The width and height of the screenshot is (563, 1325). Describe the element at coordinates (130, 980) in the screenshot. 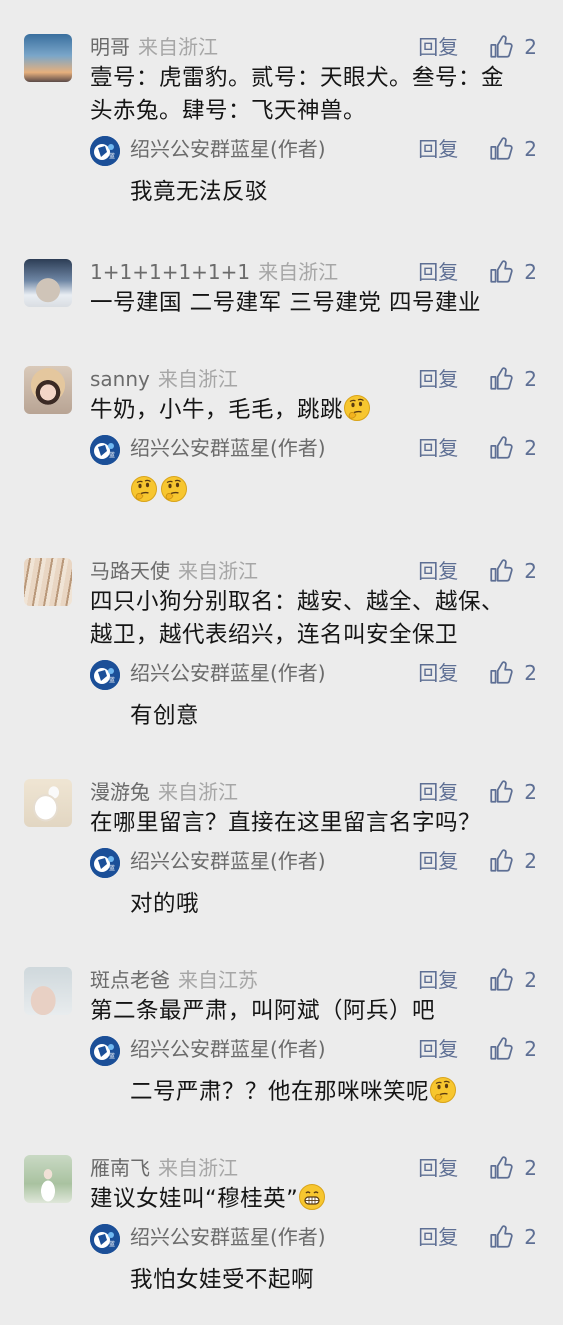

I see `commenter-name: 斑点老爸` at that location.